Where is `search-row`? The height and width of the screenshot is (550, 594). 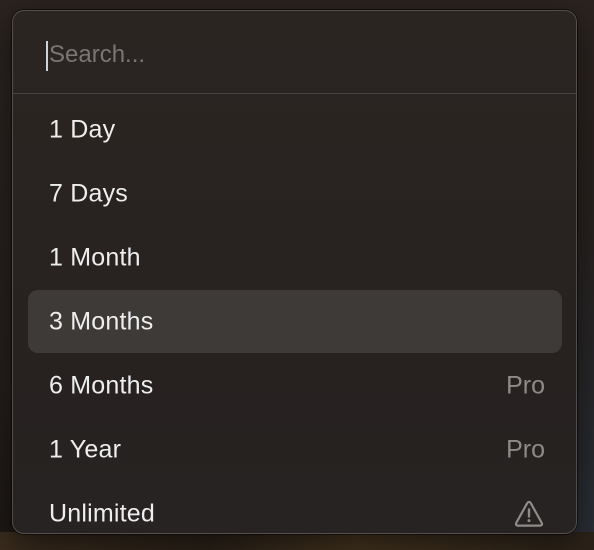 search-row is located at coordinates (294, 52).